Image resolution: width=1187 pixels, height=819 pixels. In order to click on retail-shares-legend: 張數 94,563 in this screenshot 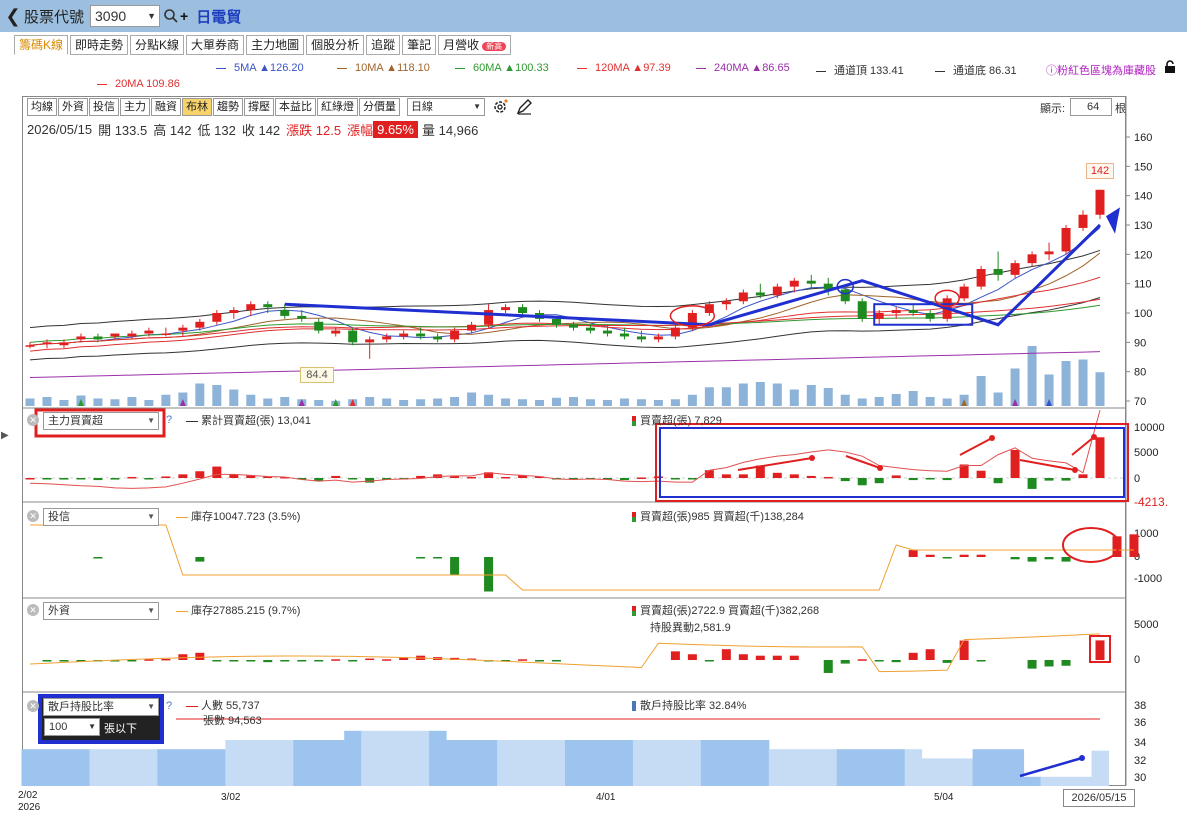, I will do `click(232, 721)`.